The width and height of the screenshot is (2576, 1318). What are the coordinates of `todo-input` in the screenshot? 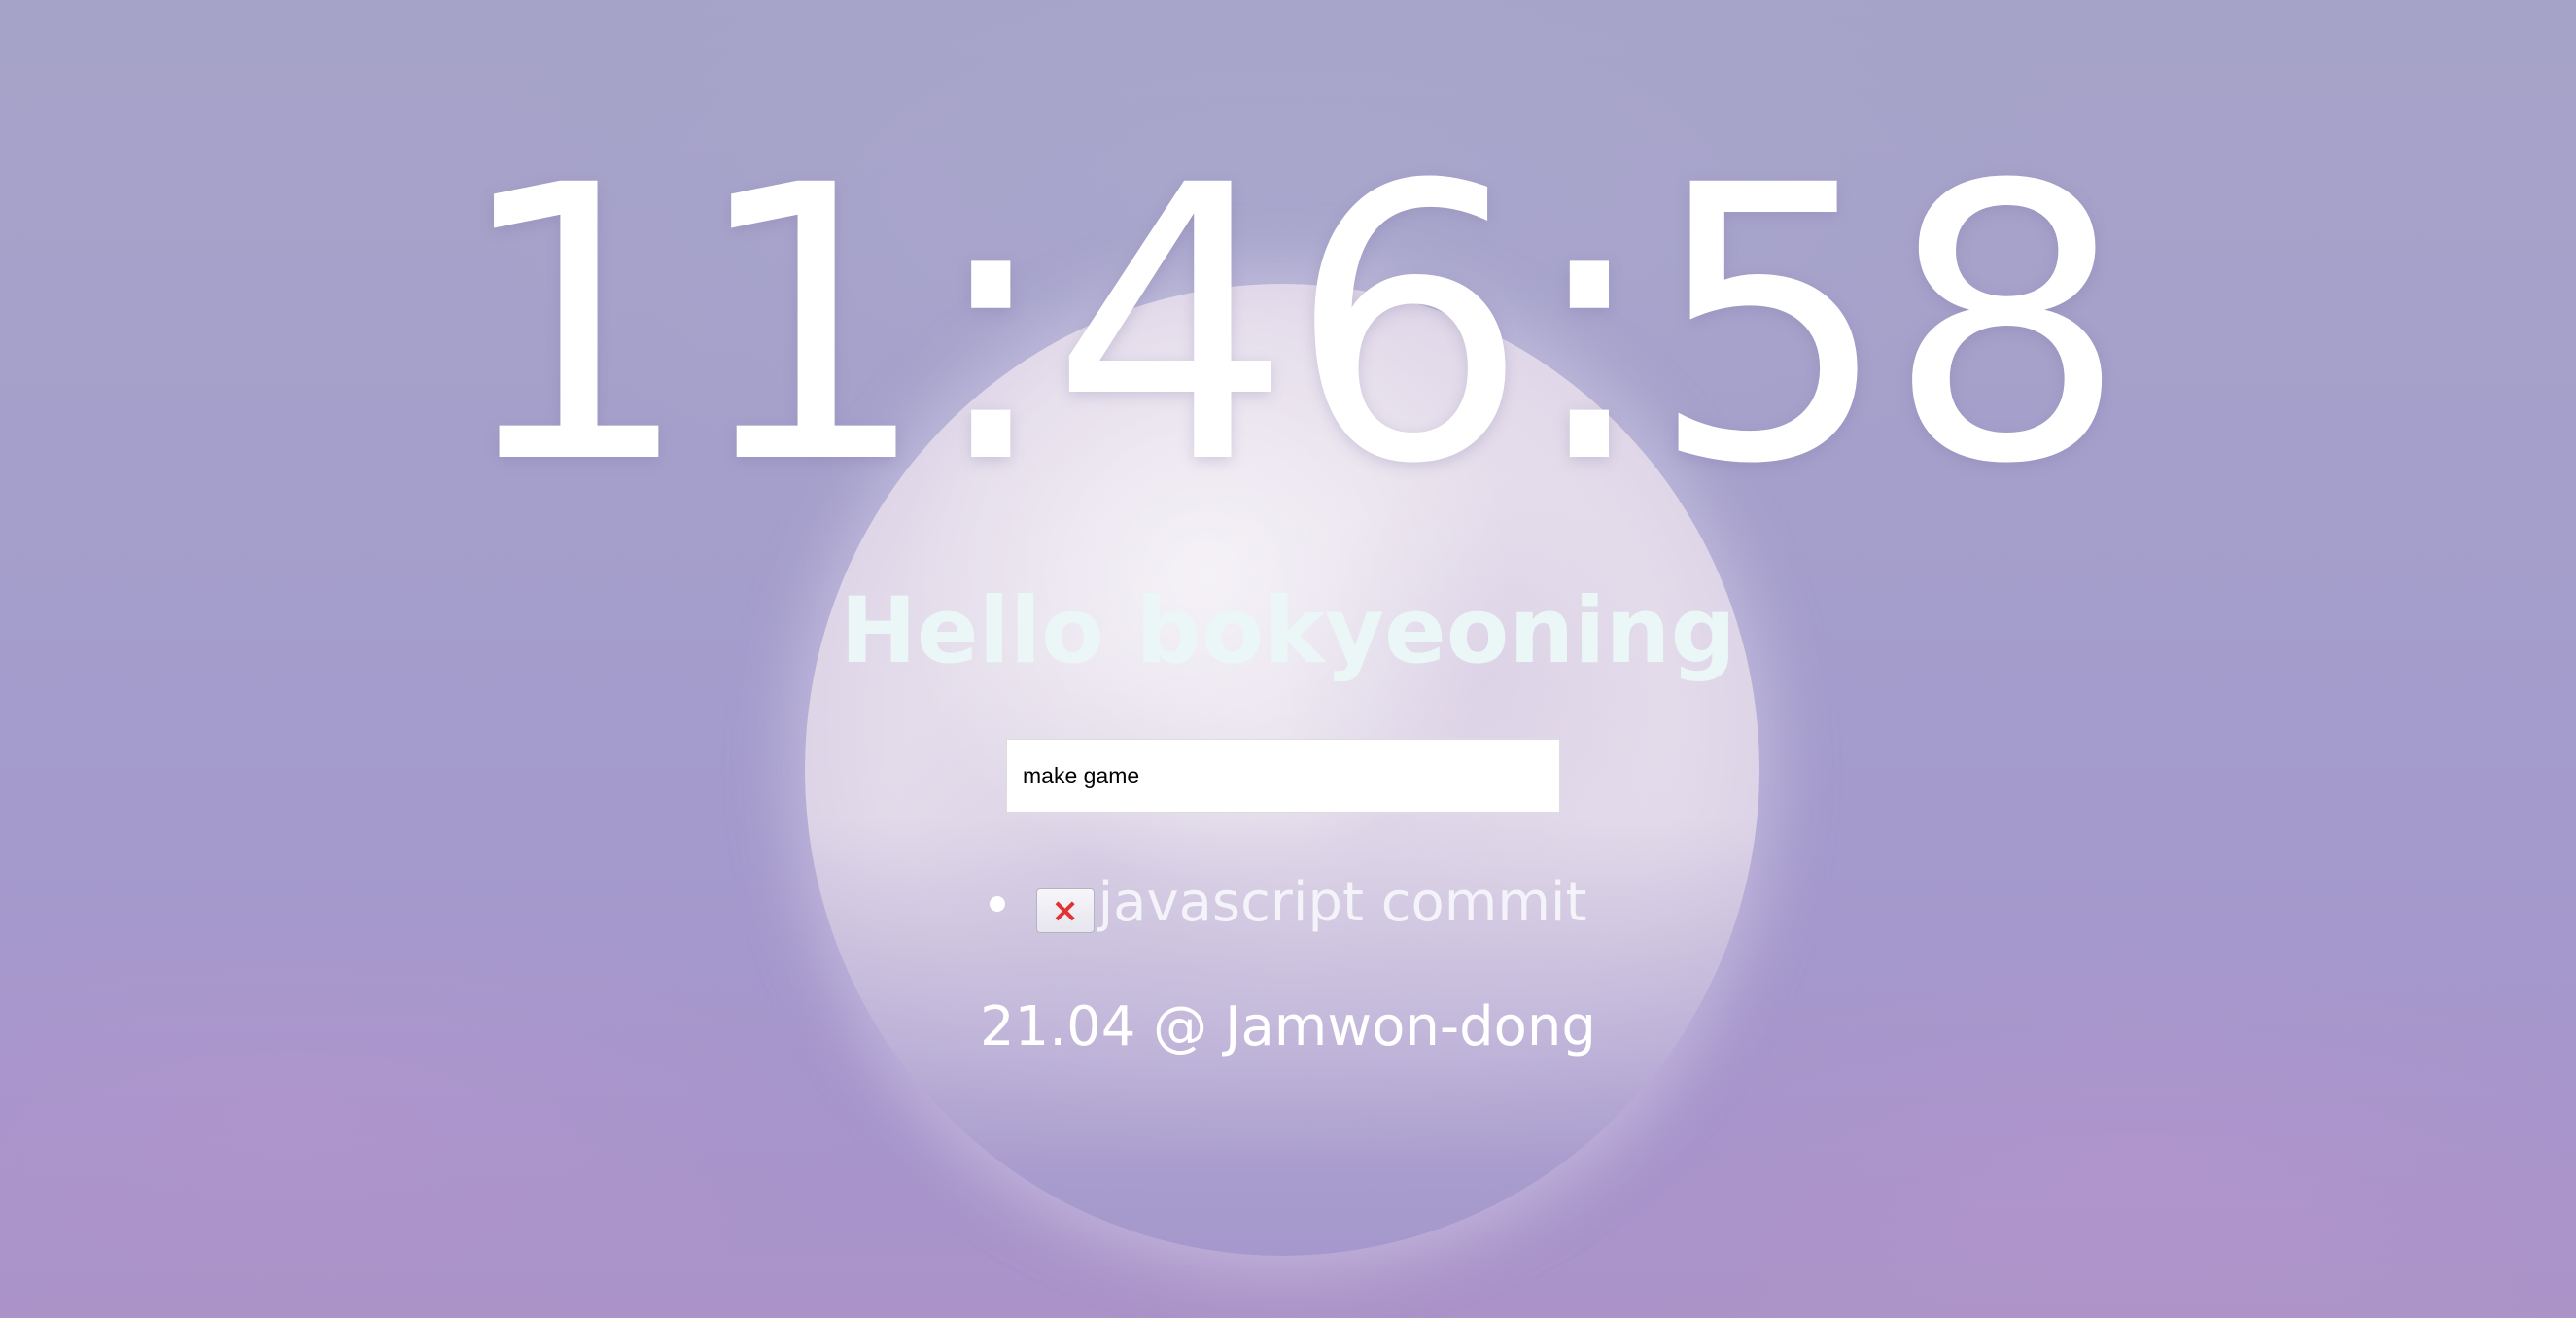 It's located at (1283, 776).